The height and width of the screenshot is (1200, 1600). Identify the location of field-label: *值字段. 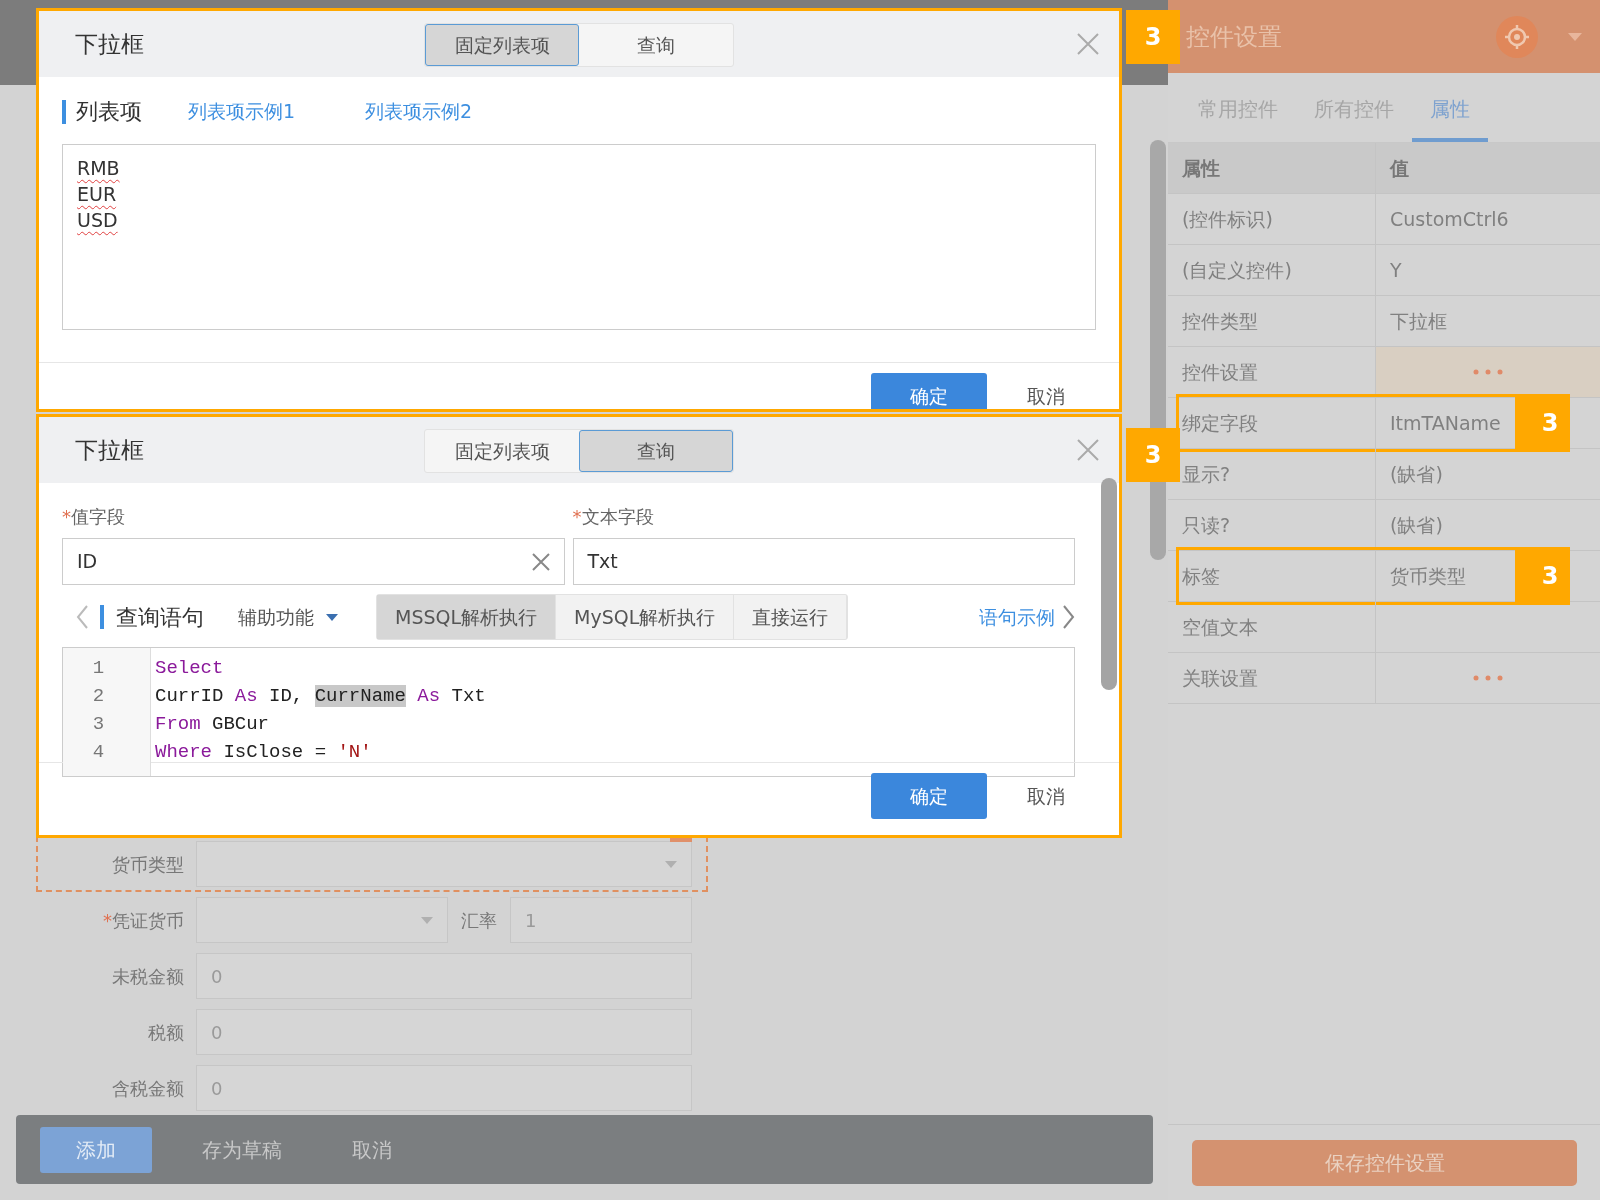
(94, 517).